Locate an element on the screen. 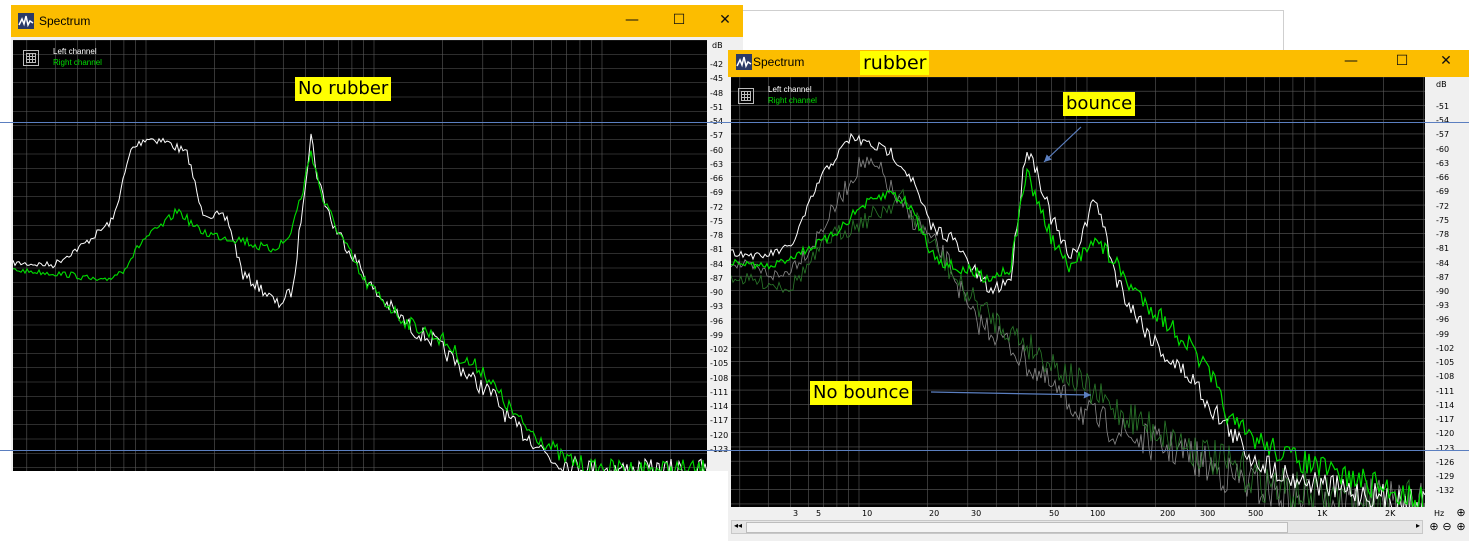 This screenshot has width=1469, height=541. db-tick-label: -42 is located at coordinates (717, 64).